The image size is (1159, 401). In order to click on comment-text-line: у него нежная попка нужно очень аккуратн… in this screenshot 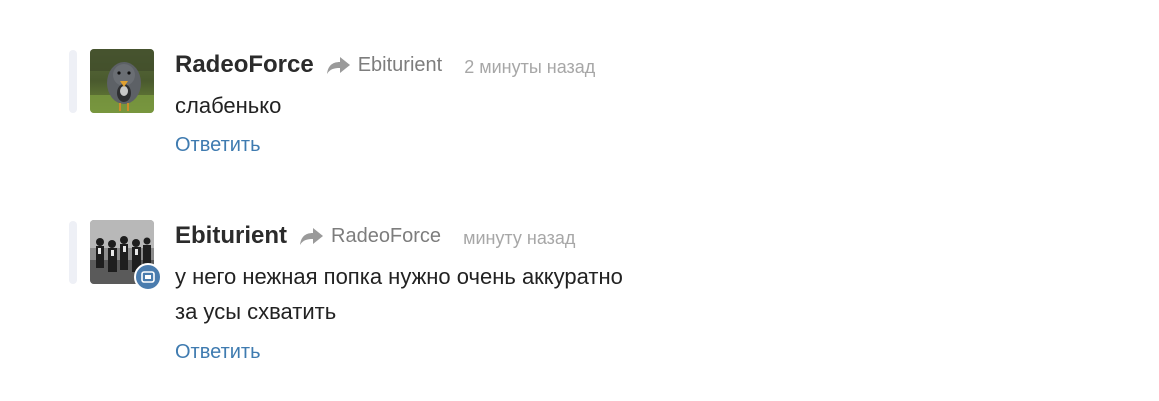, I will do `click(399, 276)`.